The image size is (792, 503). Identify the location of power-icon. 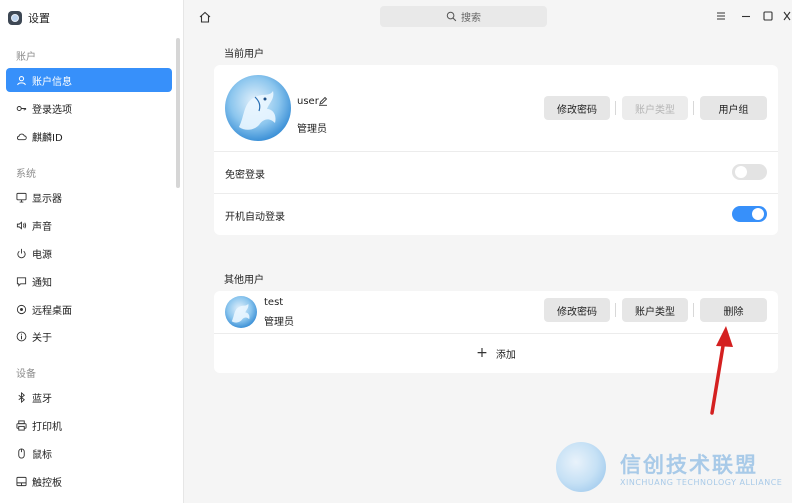
(21, 253).